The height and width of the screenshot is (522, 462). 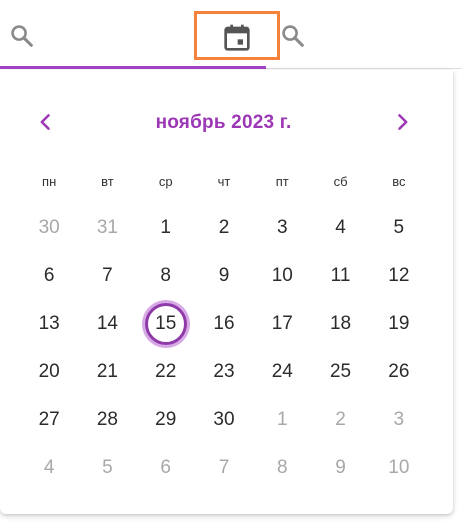 I want to click on chevron-left-icon, so click(x=45, y=122).